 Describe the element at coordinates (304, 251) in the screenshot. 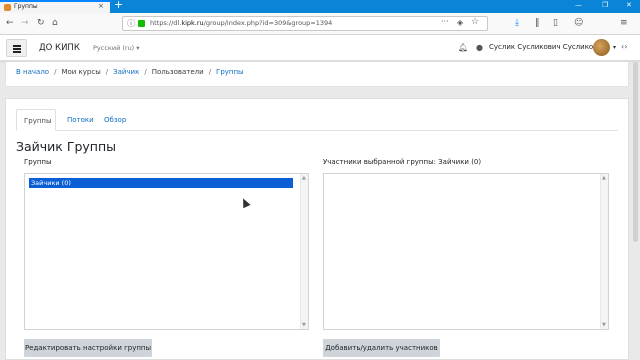

I see `groups-scrollbar: ▲ ▼` at that location.